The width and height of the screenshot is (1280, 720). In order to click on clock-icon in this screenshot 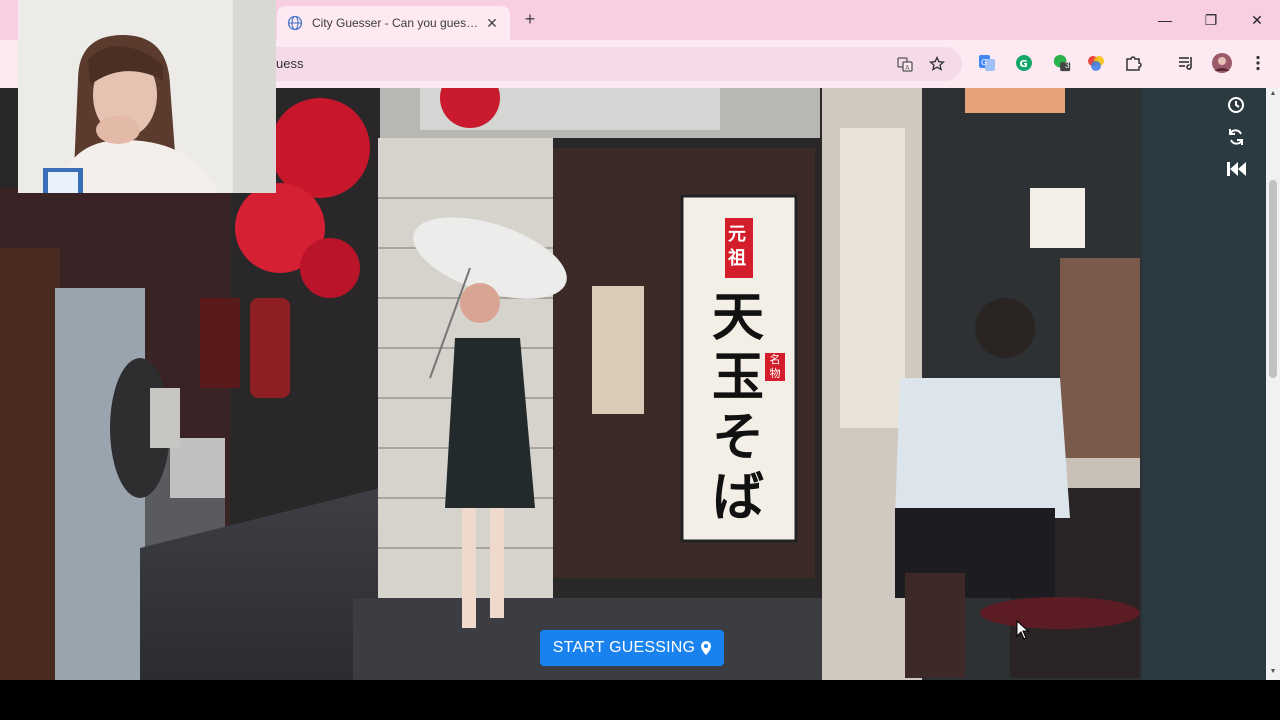, I will do `click(1236, 105)`.